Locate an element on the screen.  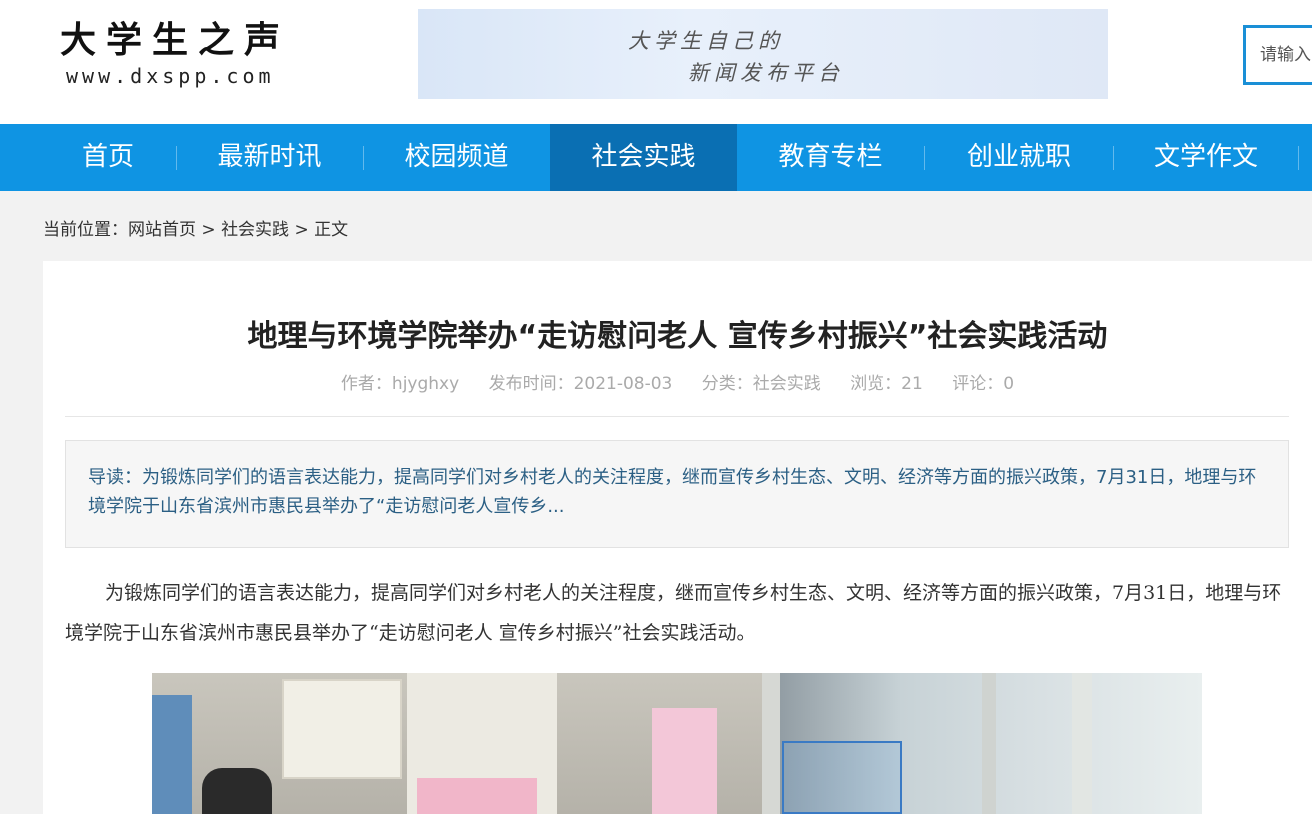
nav-item-career: 创业就职 is located at coordinates (1019, 157).